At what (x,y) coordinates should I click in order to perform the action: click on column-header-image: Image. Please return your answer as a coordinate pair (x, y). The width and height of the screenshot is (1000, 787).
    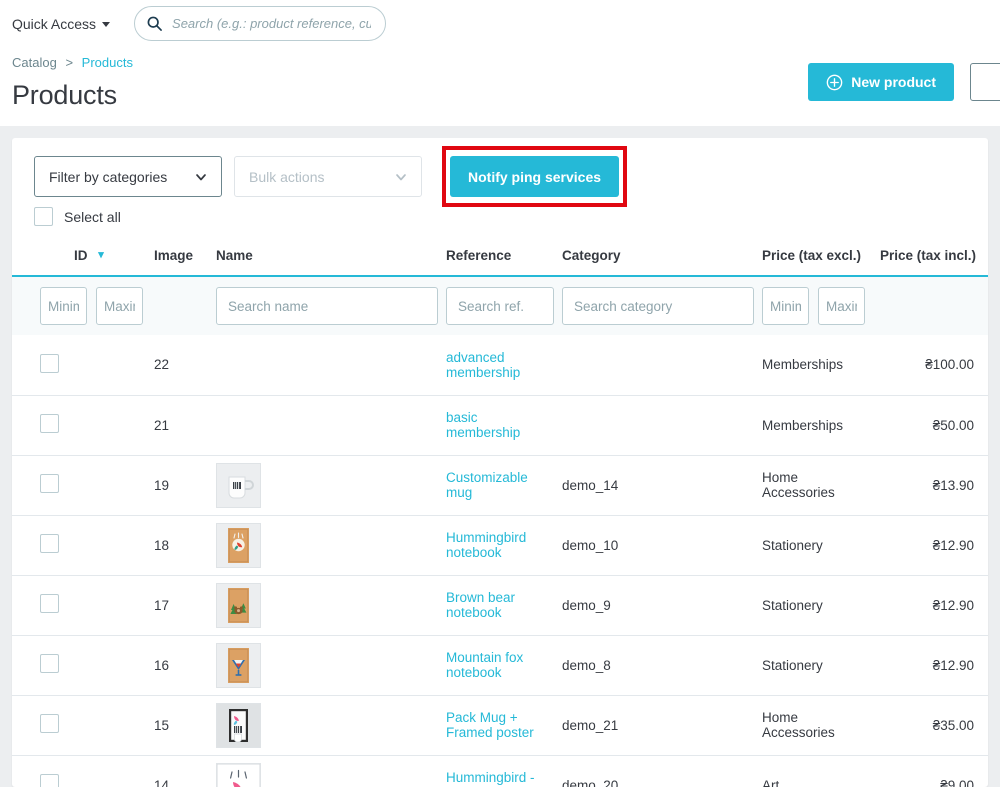
    Looking at the image, I should click on (181, 257).